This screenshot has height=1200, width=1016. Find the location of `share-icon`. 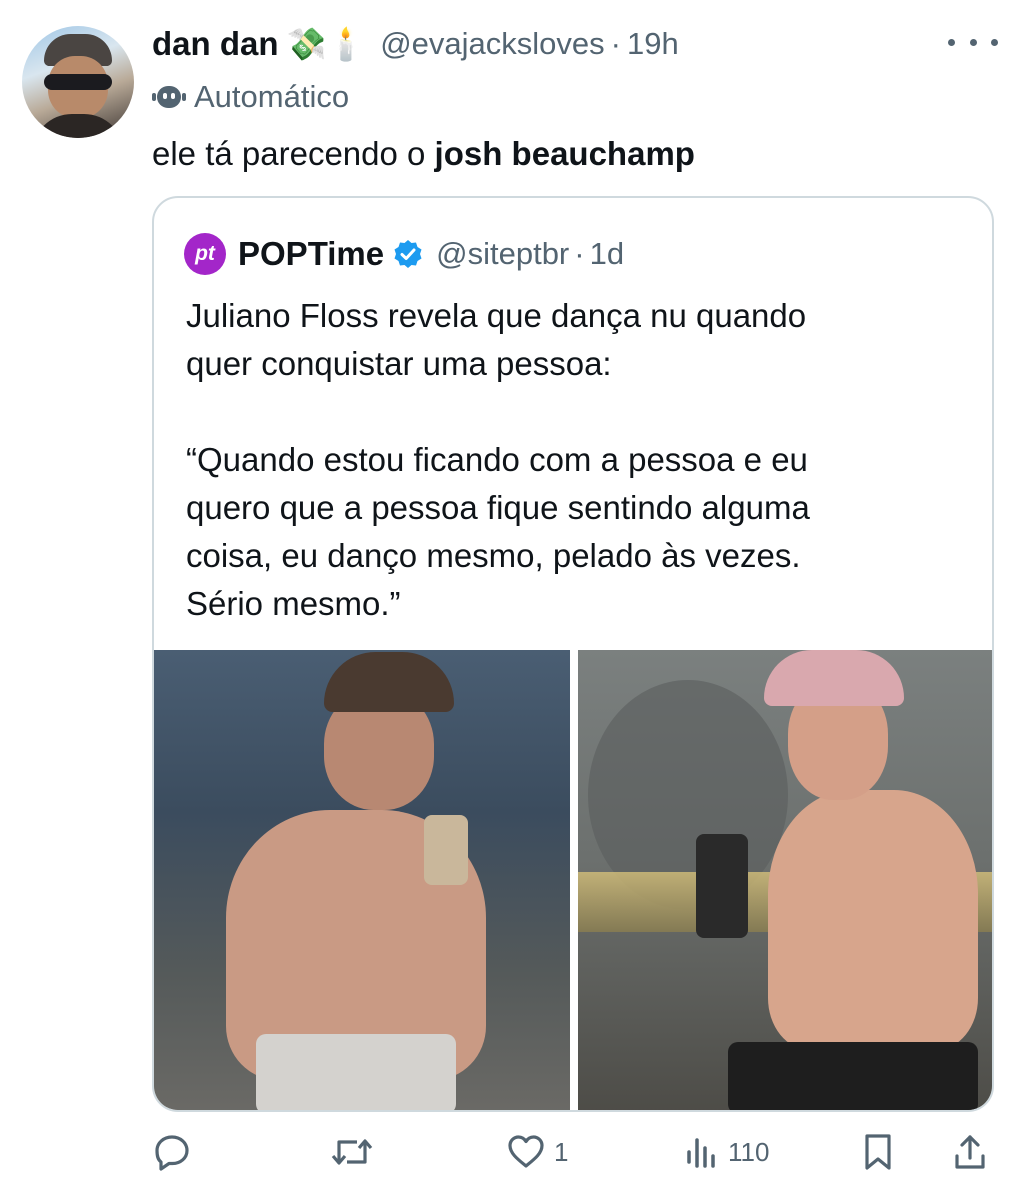

share-icon is located at coordinates (970, 1152).